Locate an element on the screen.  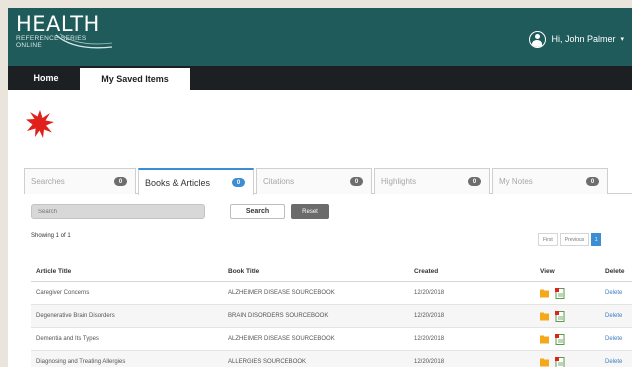
tab-searches: Searches 0 is located at coordinates (80, 181).